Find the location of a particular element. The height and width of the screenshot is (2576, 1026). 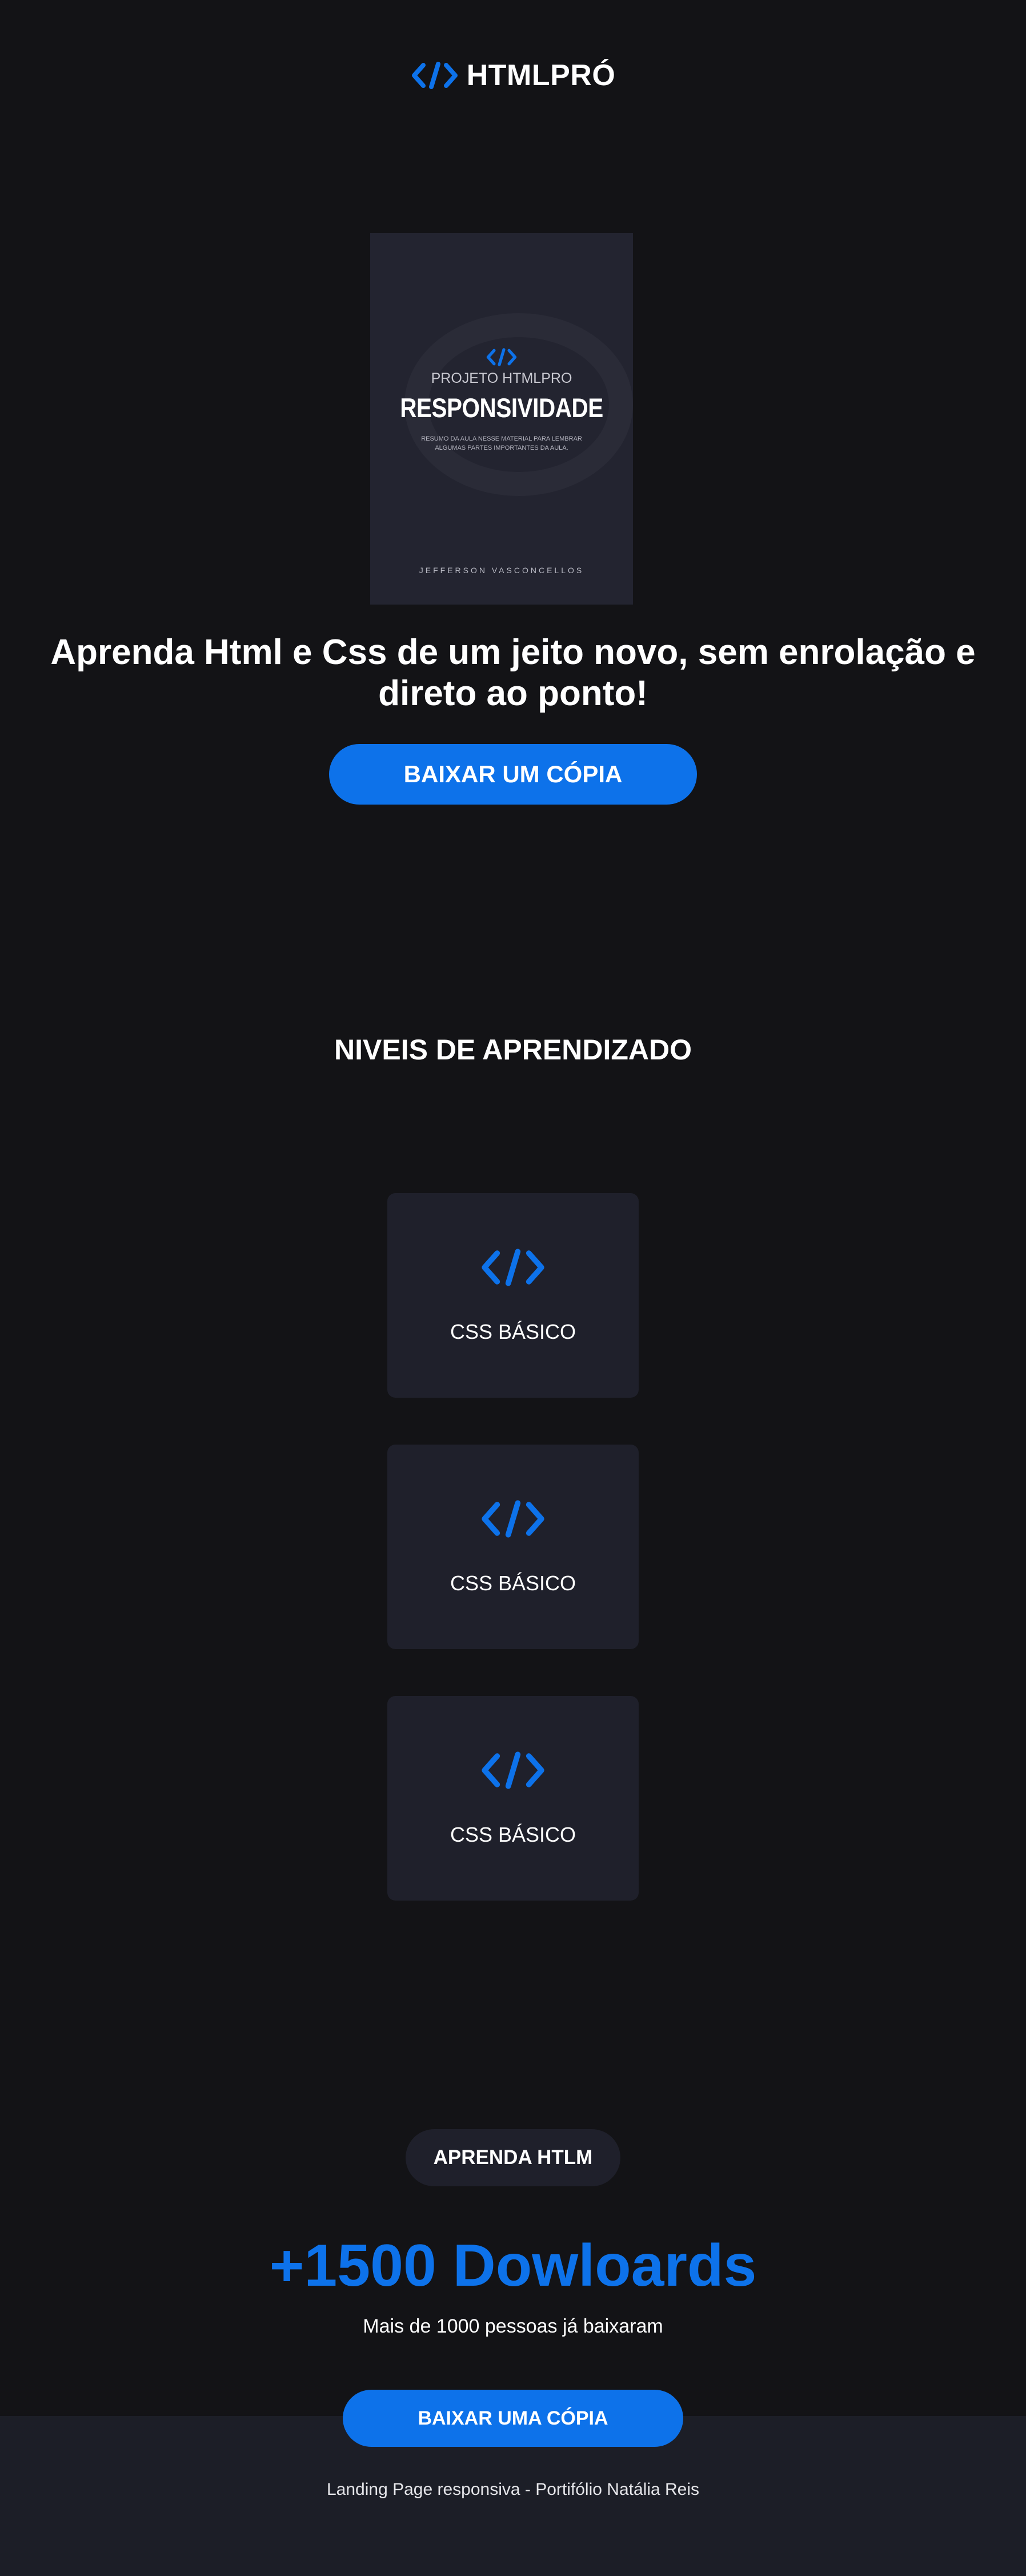

book-pre-title: PROJETO HTMLPRO is located at coordinates (501, 378).